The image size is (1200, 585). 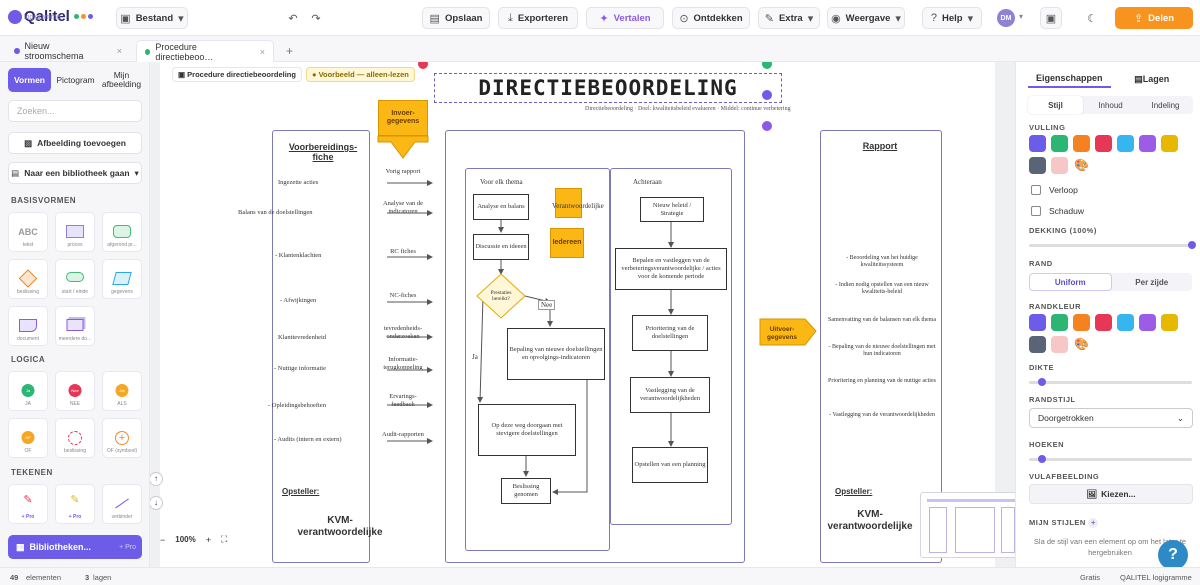 I want to click on shape-document: document, so click(x=28, y=326).